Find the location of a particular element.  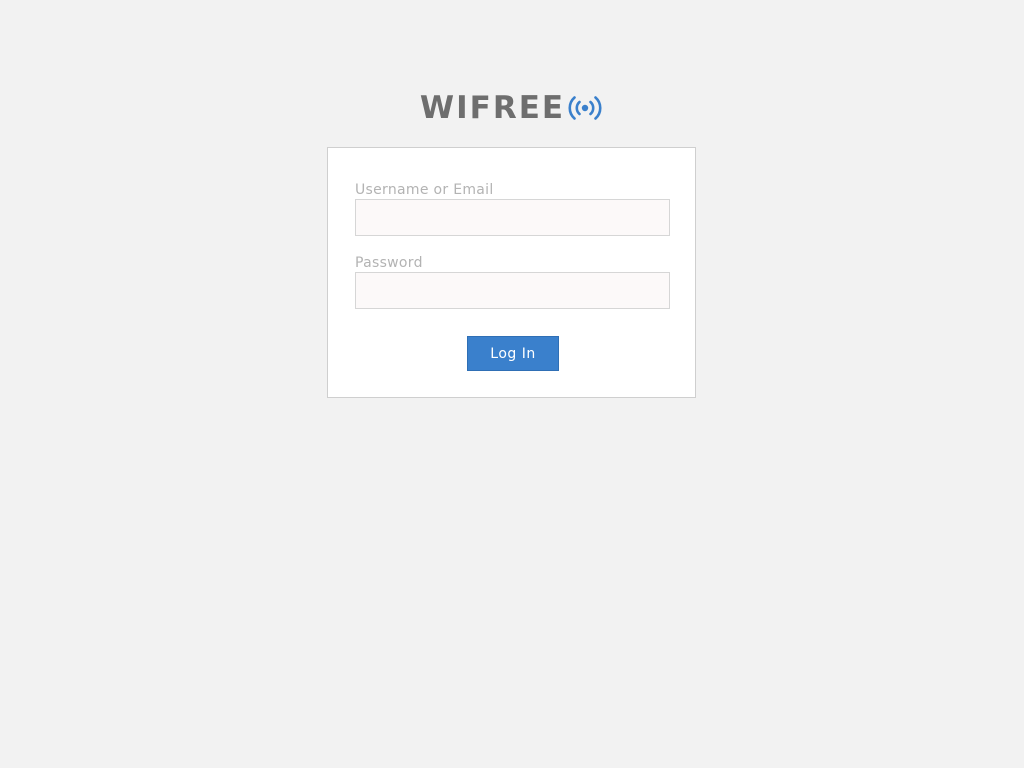

login-button: Log In is located at coordinates (513, 353).